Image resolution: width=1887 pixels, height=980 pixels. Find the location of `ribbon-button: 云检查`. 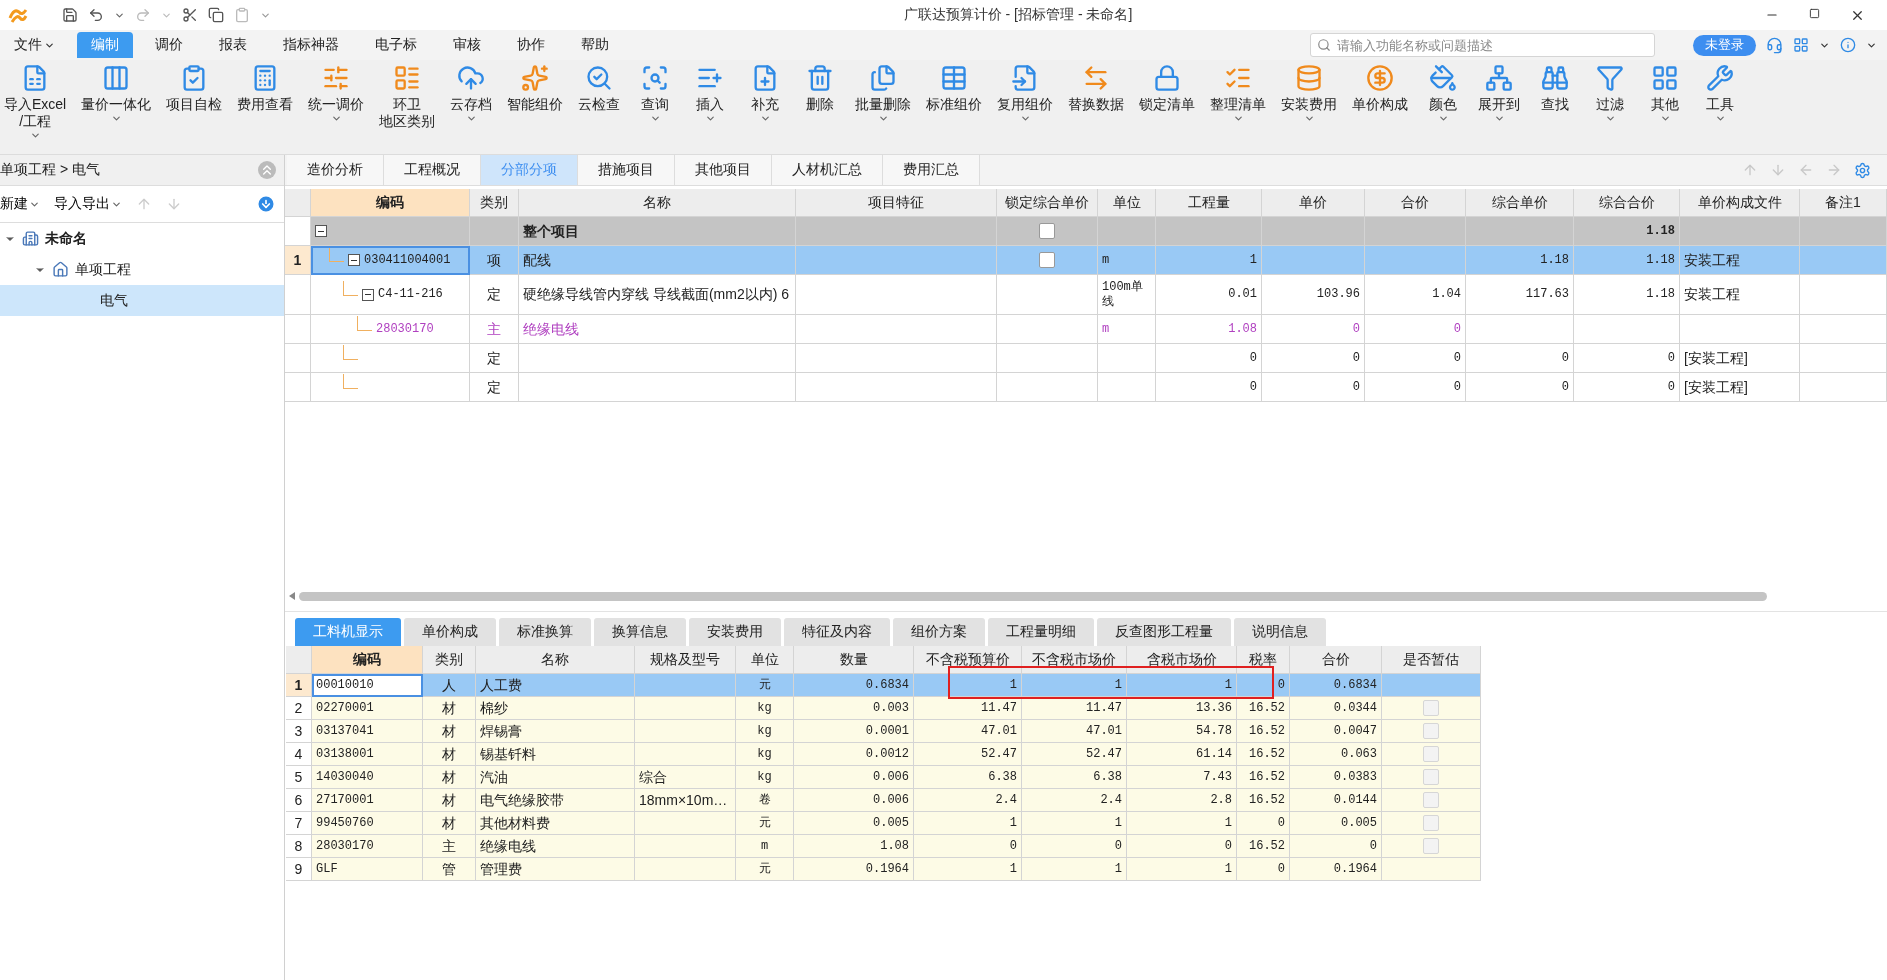

ribbon-button: 云检查 is located at coordinates (599, 88).